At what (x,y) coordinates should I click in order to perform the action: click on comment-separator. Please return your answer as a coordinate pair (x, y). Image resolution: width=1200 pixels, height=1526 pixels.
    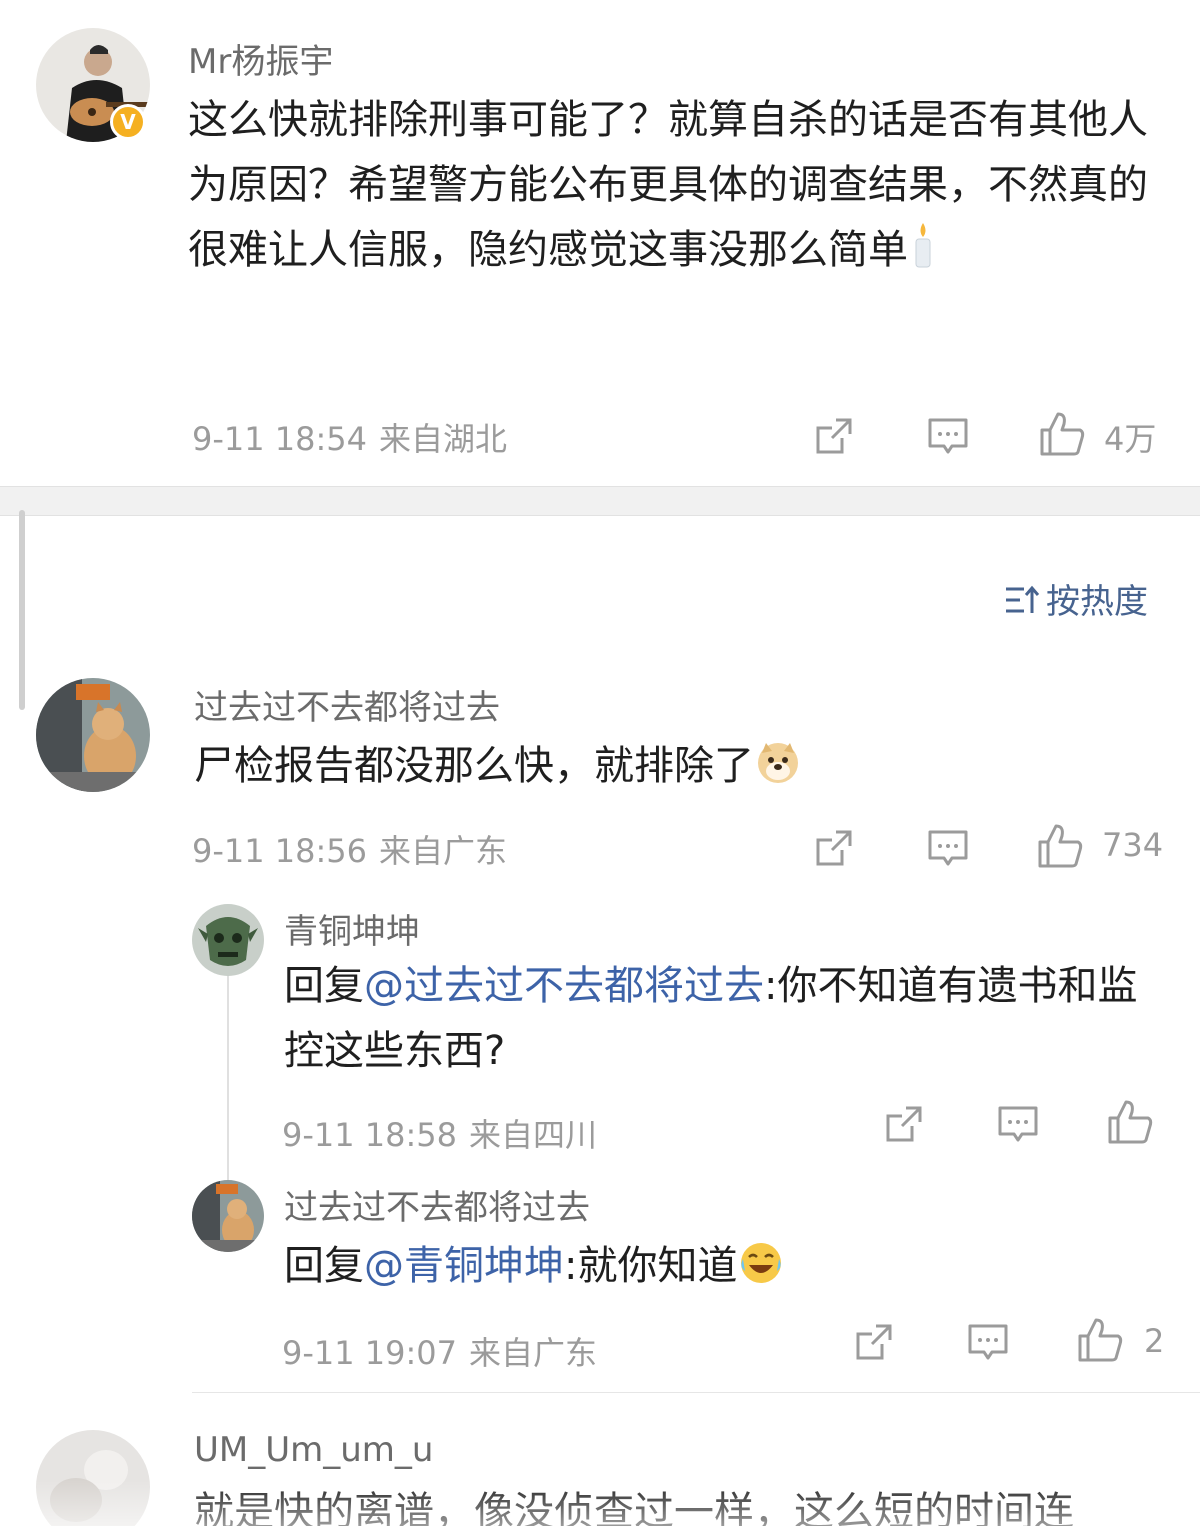
    Looking at the image, I should click on (696, 1392).